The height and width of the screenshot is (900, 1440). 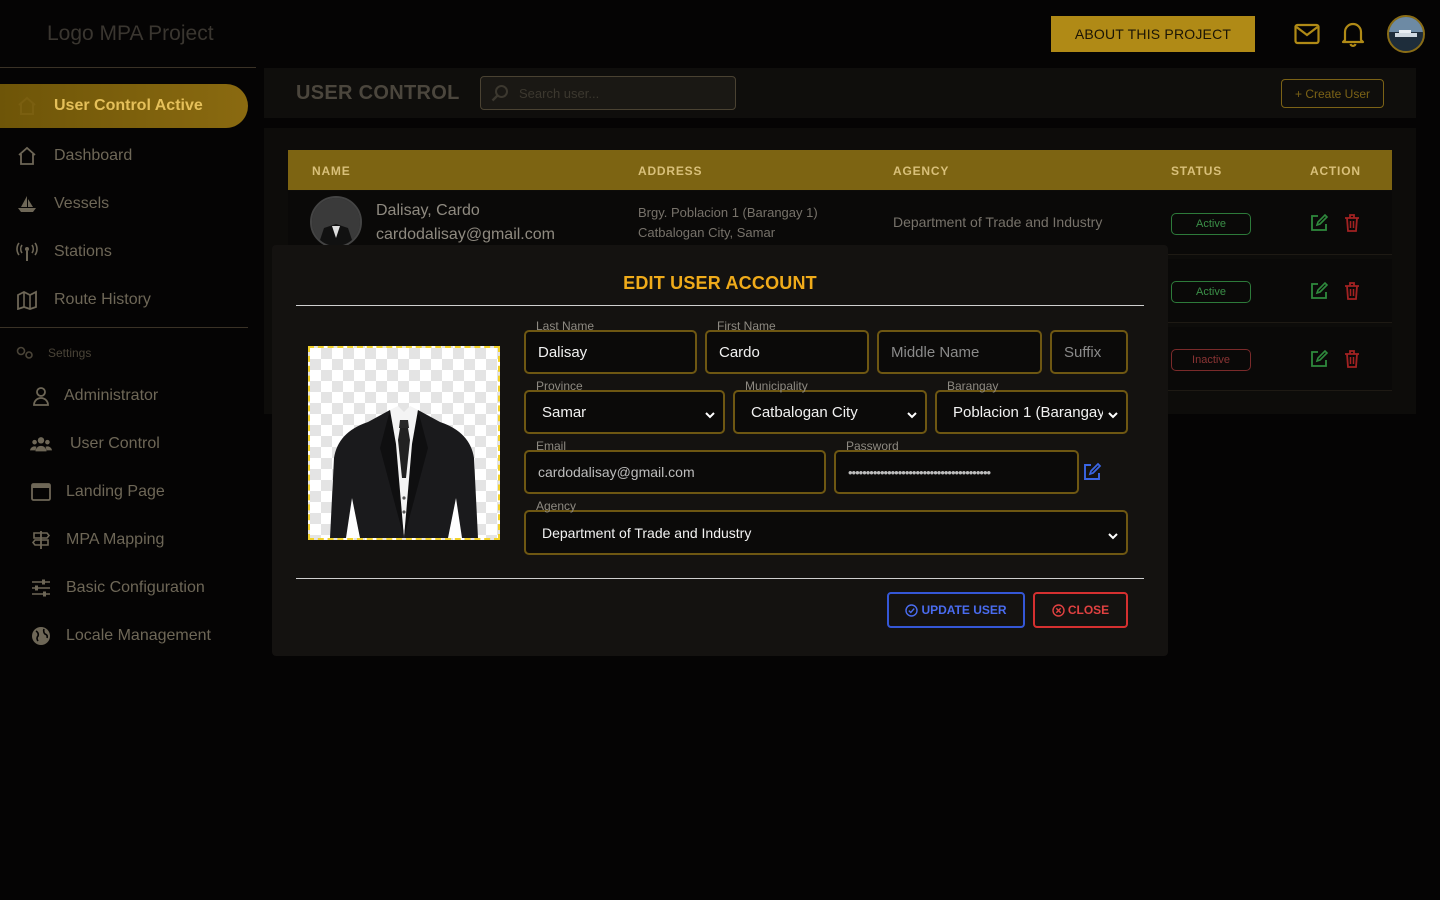 I want to click on sidebar-item-route-history: Route History, so click(x=75, y=300).